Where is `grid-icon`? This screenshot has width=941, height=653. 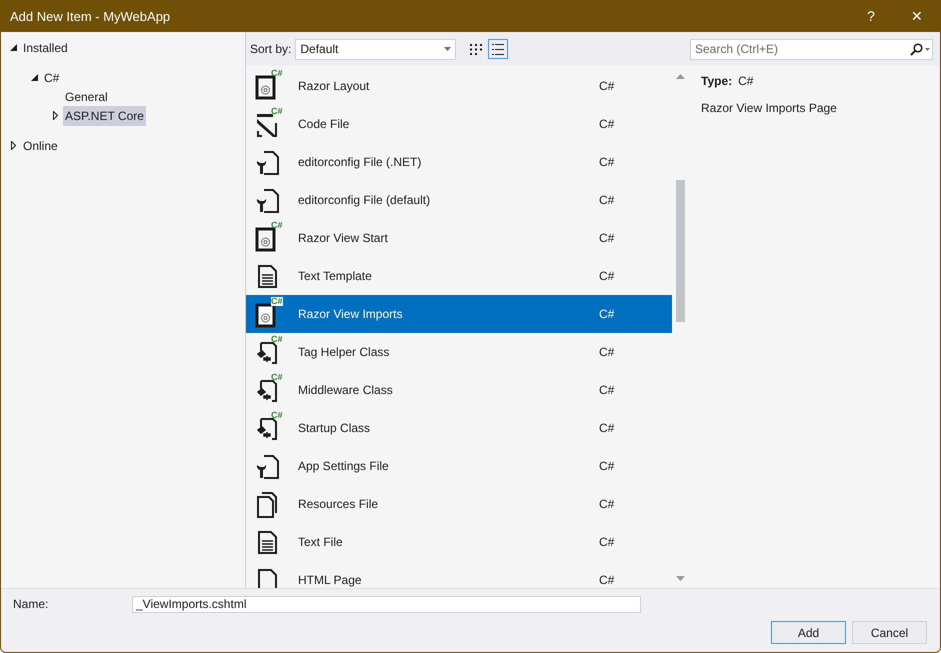 grid-icon is located at coordinates (476, 49).